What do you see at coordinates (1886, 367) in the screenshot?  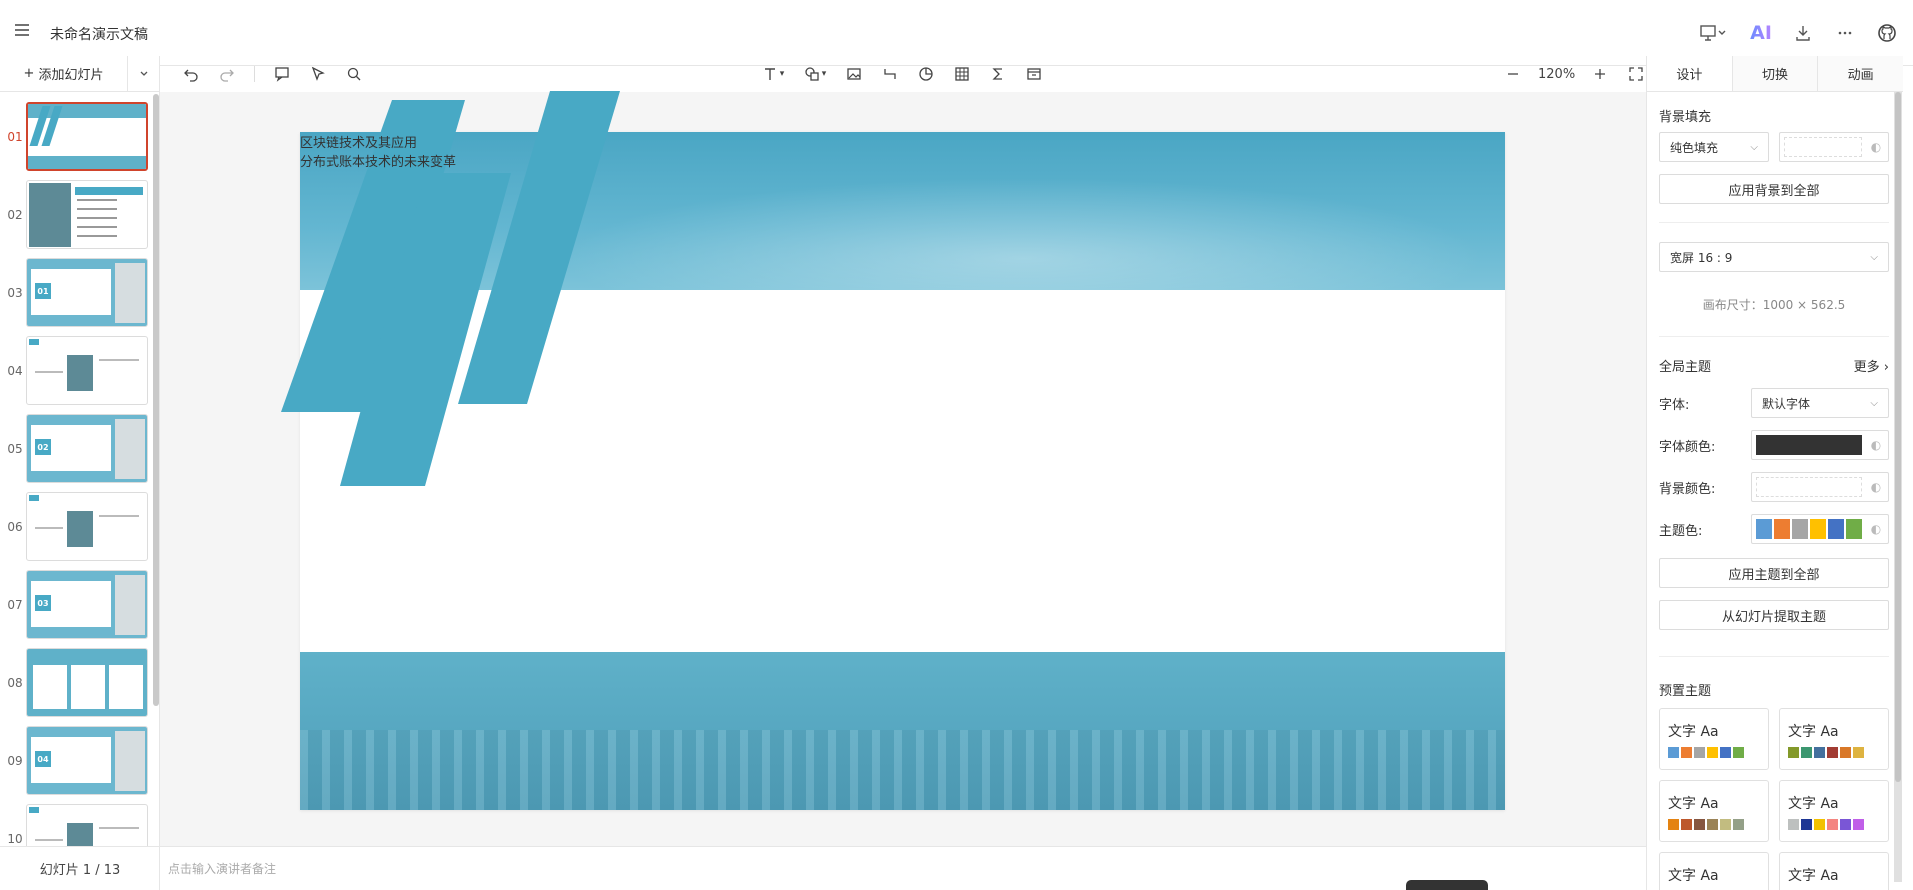 I see `chevron-right-icon: ›` at bounding box center [1886, 367].